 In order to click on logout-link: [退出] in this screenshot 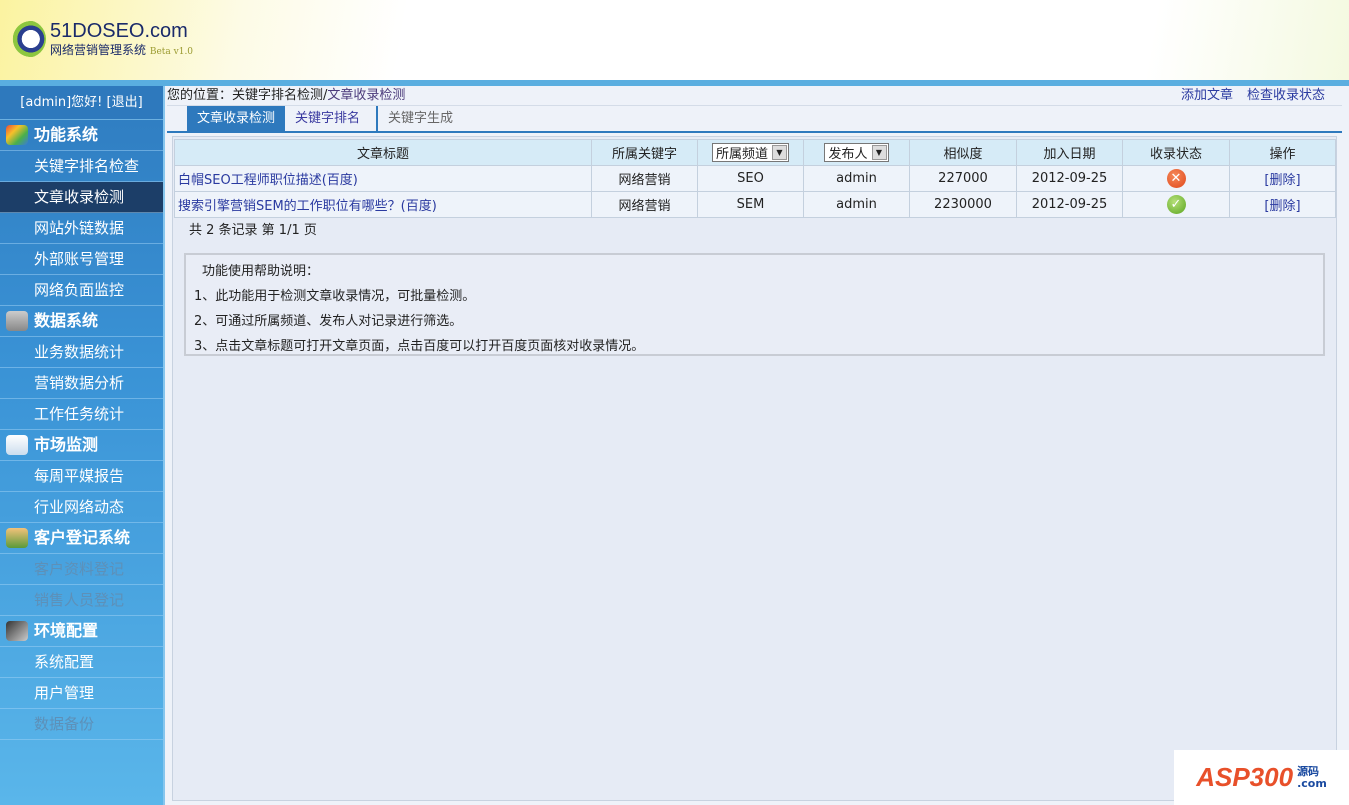, I will do `click(125, 102)`.